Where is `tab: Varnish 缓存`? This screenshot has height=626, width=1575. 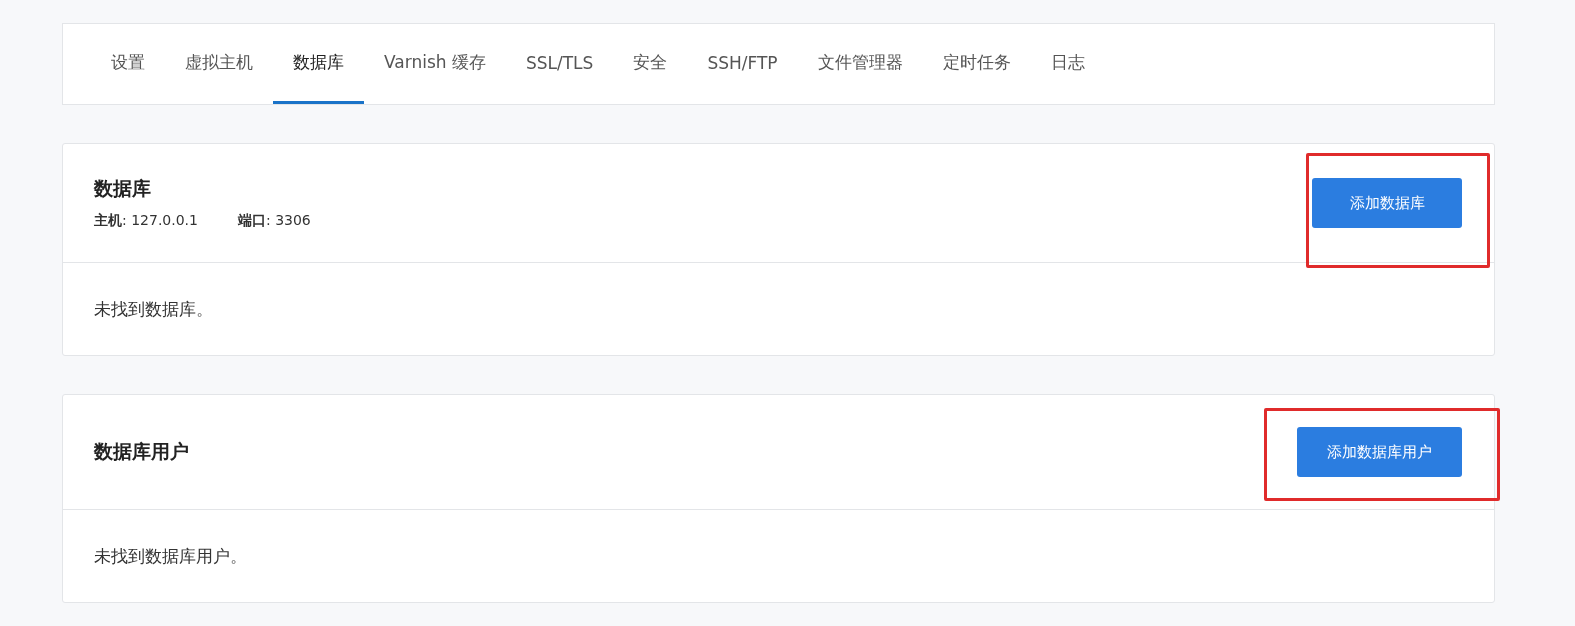
tab: Varnish 缓存 is located at coordinates (435, 64).